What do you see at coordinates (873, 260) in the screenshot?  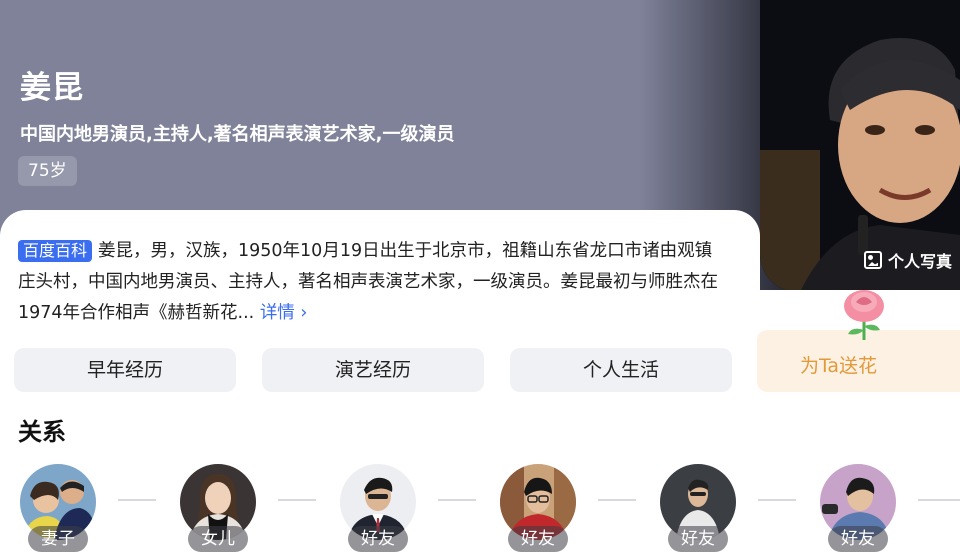 I see `picture-icon` at bounding box center [873, 260].